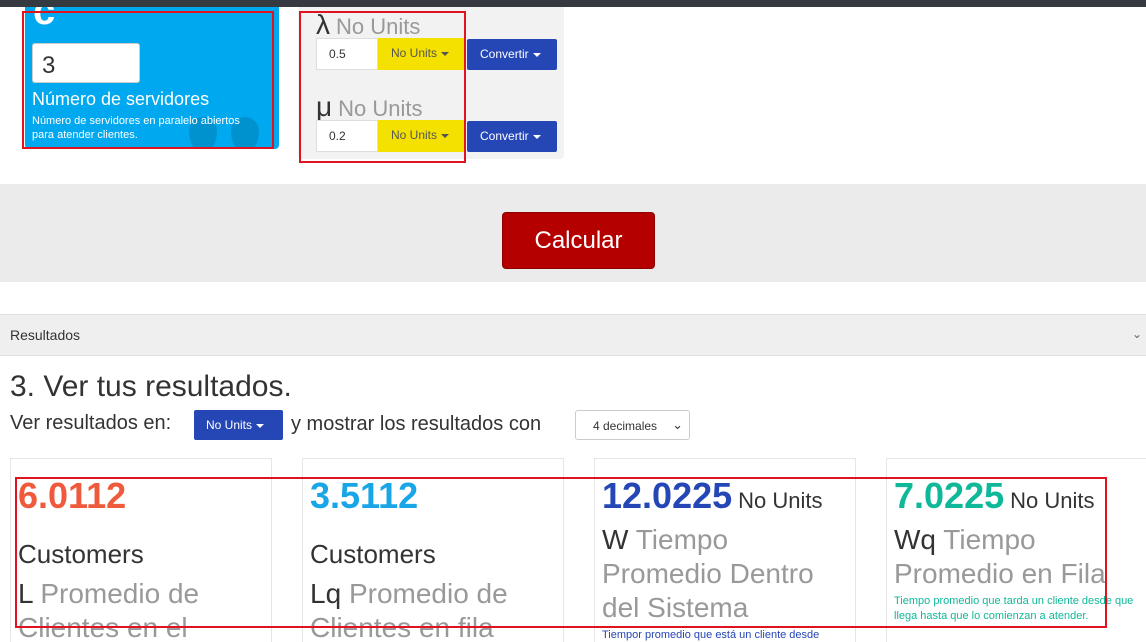 The height and width of the screenshot is (642, 1146). I want to click on result-number: 7.0225, so click(949, 495).